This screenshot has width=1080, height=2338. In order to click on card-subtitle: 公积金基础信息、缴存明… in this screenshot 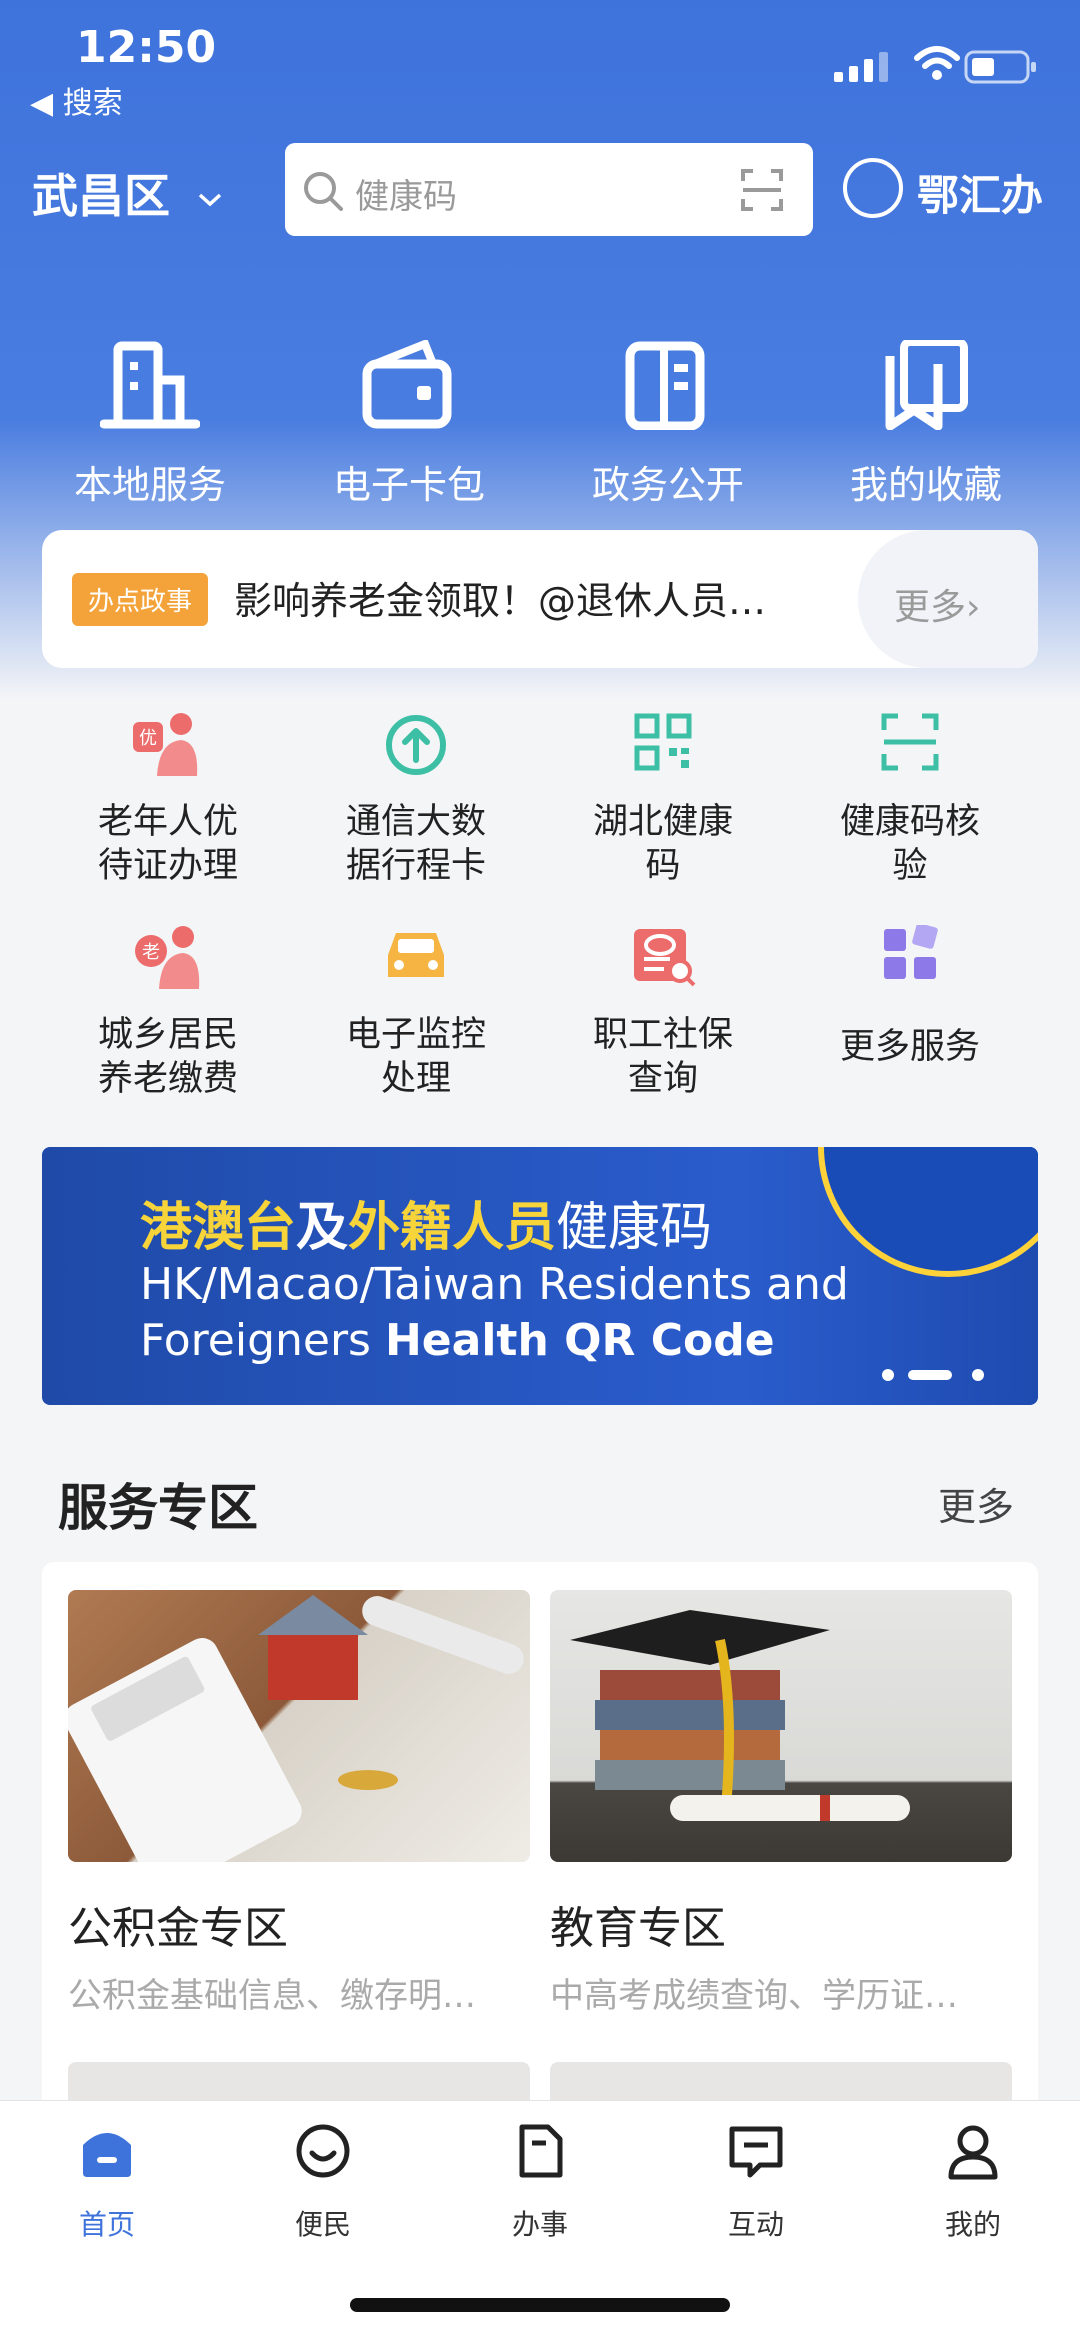, I will do `click(272, 1996)`.